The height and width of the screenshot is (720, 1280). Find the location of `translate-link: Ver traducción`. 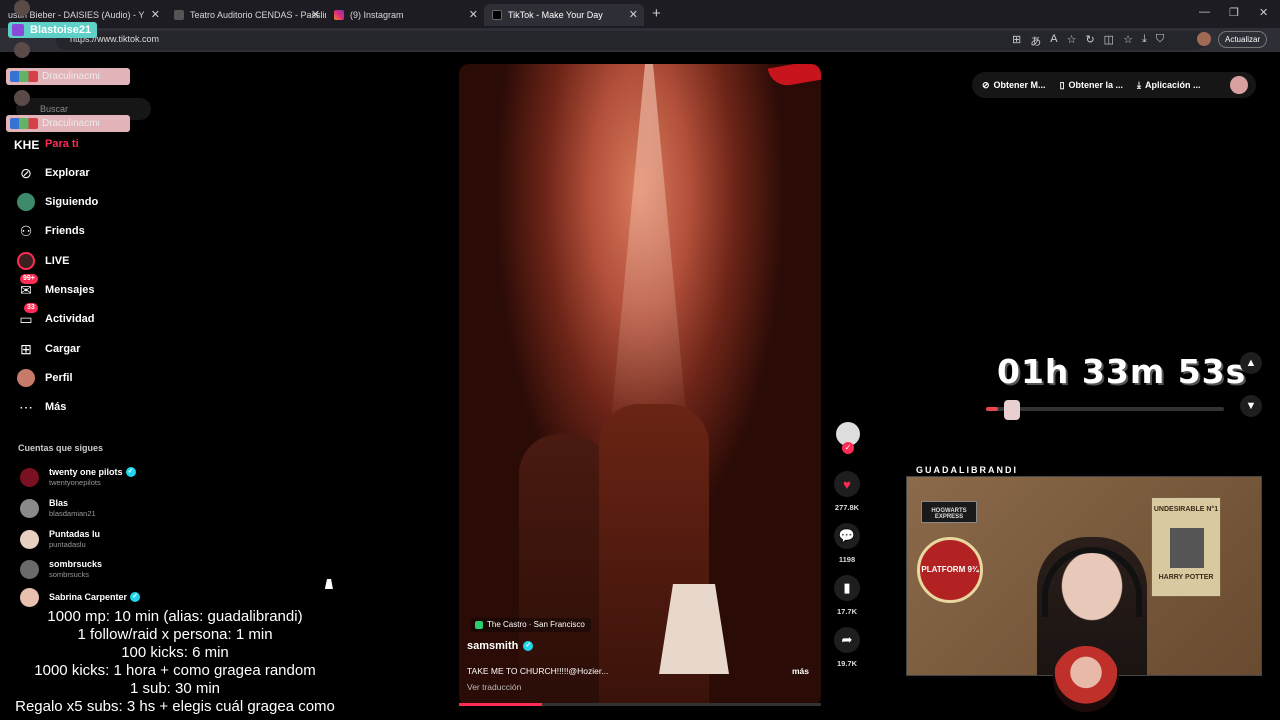

translate-link: Ver traducción is located at coordinates (494, 687).